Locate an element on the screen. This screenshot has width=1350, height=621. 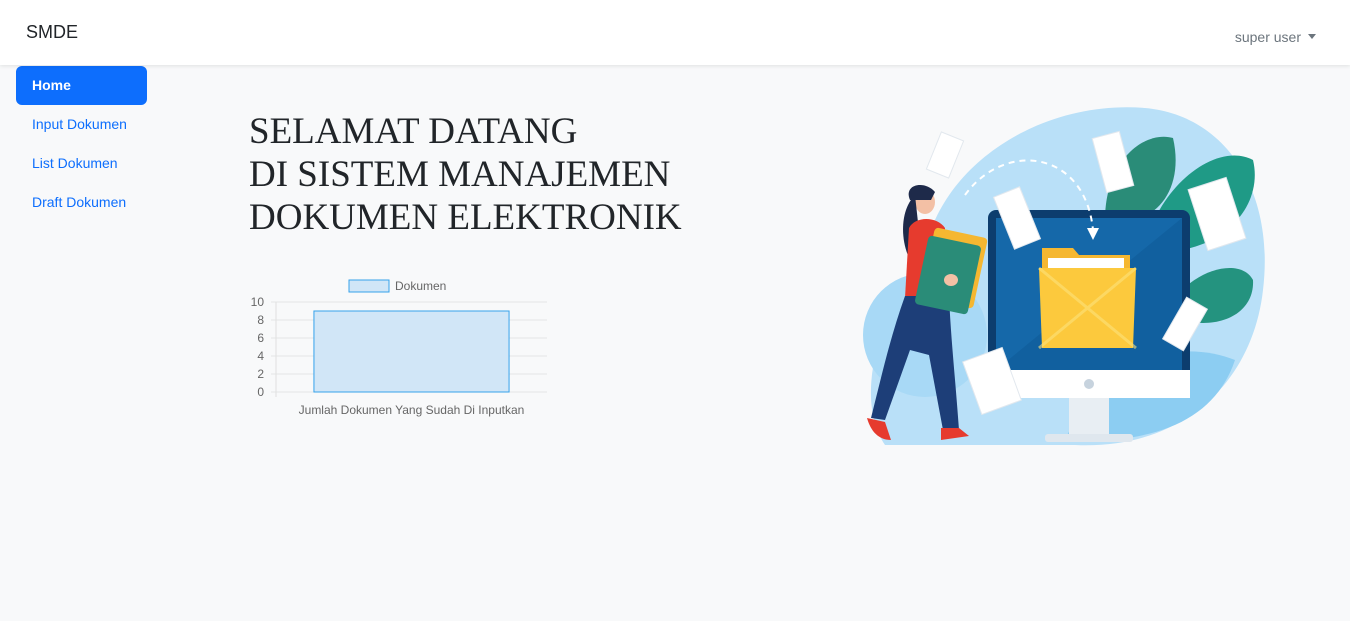
y-tick-label: 6 is located at coordinates (260, 338).